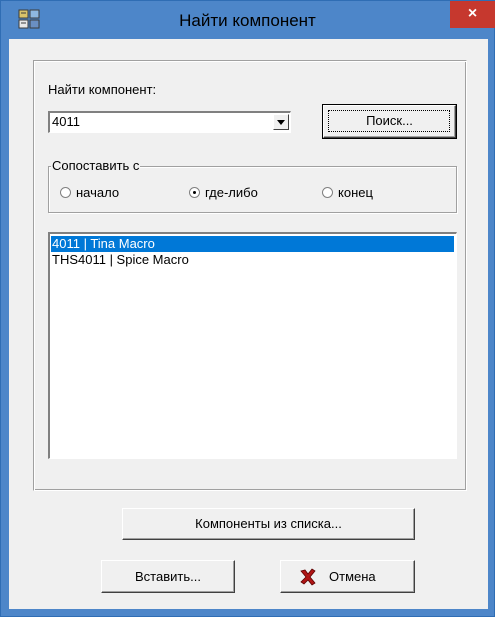 This screenshot has height=617, width=495. I want to click on radio-dot-icon, so click(194, 192).